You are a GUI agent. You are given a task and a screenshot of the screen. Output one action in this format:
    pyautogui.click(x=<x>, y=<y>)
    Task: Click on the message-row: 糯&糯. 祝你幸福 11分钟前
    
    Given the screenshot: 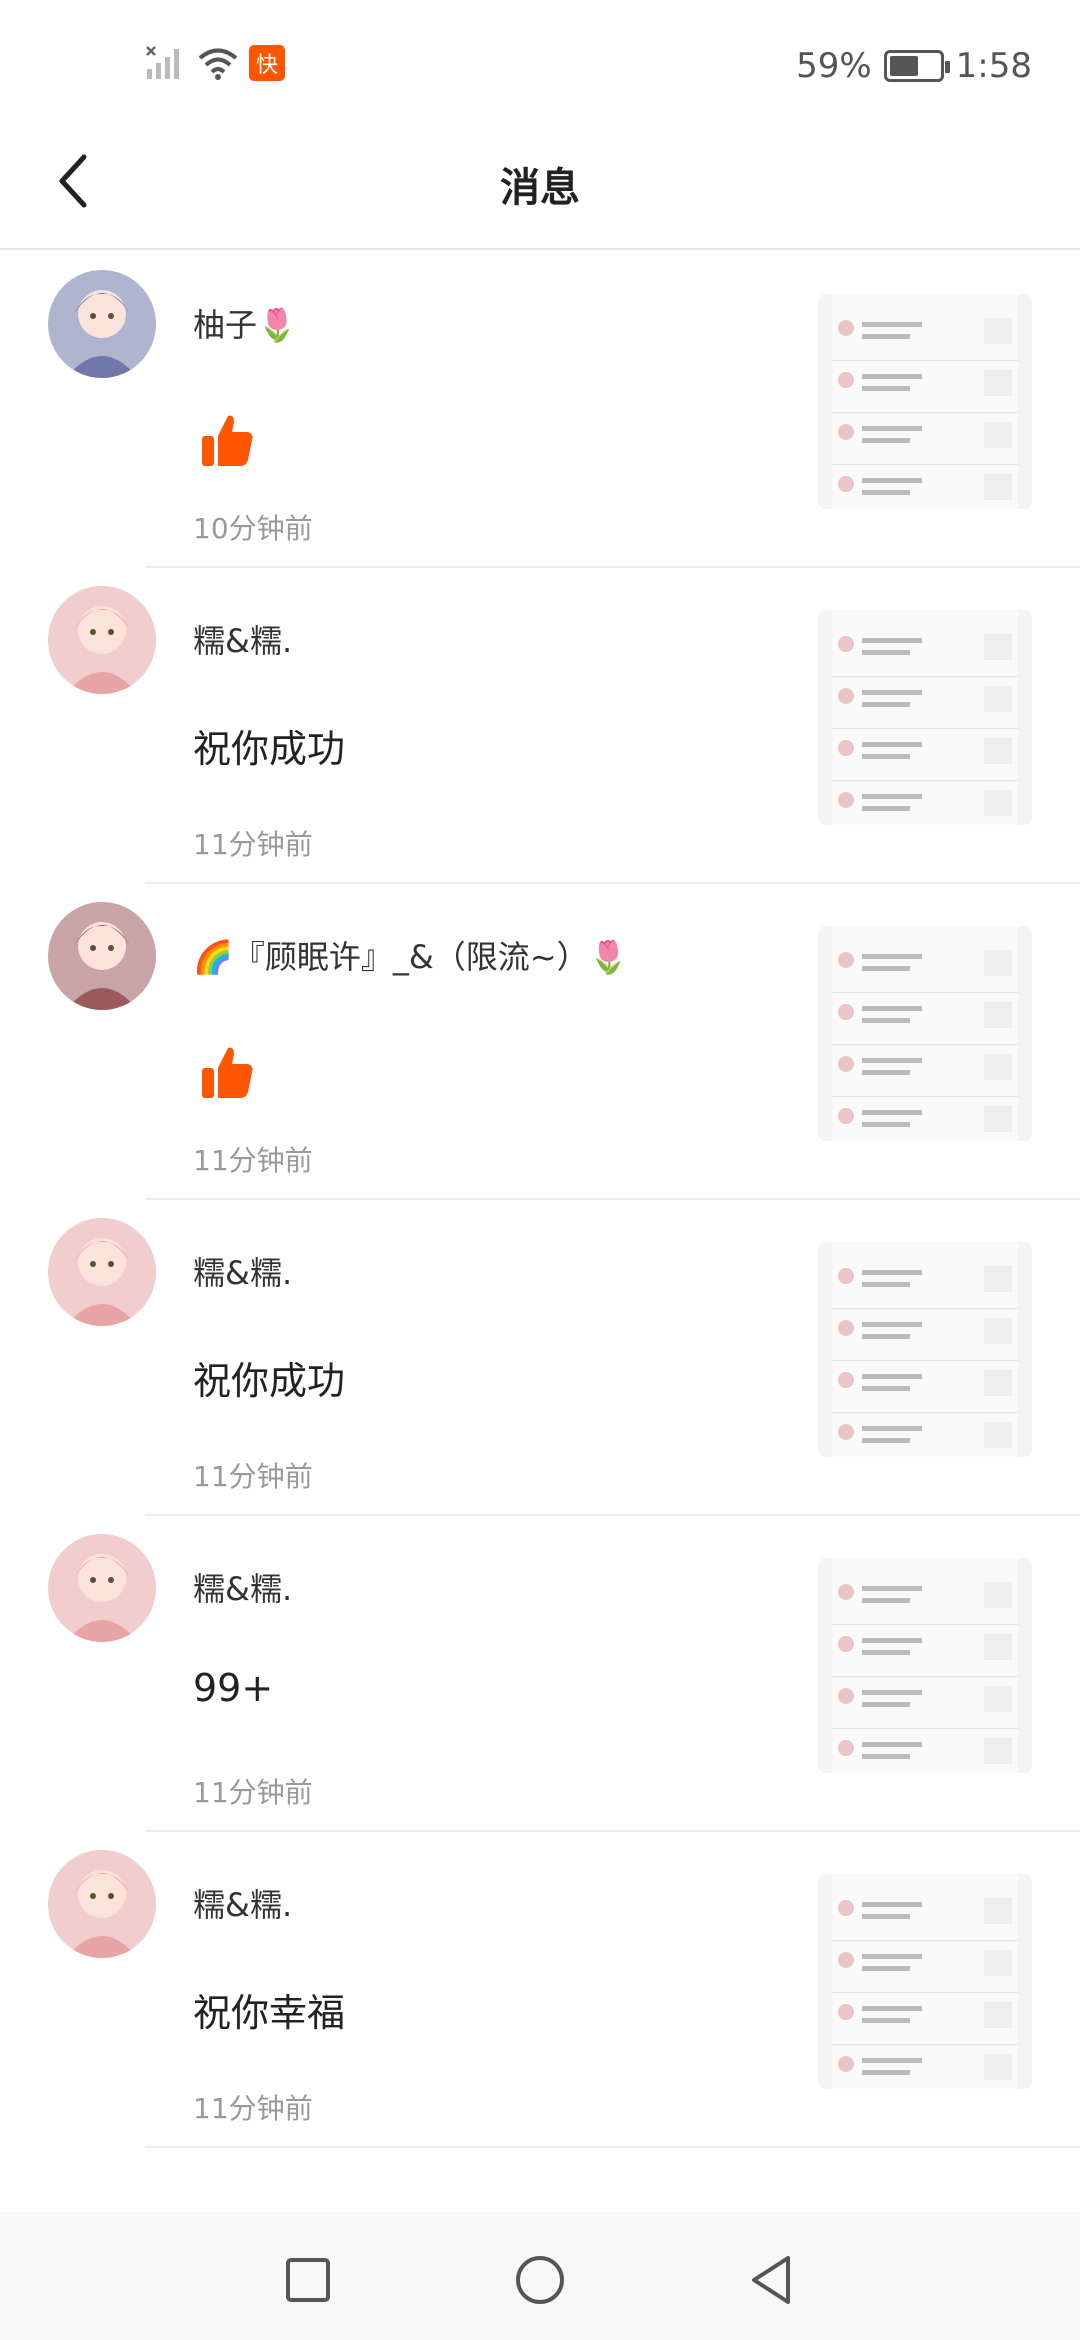 What is the action you would take?
    pyautogui.click(x=540, y=1990)
    